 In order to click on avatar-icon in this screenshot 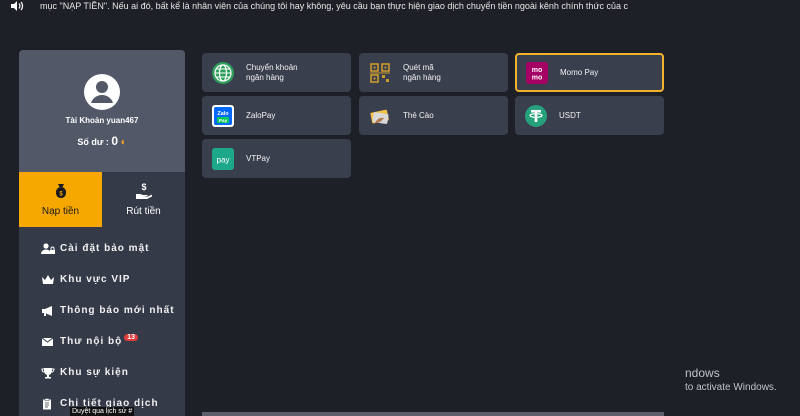, I will do `click(102, 92)`.